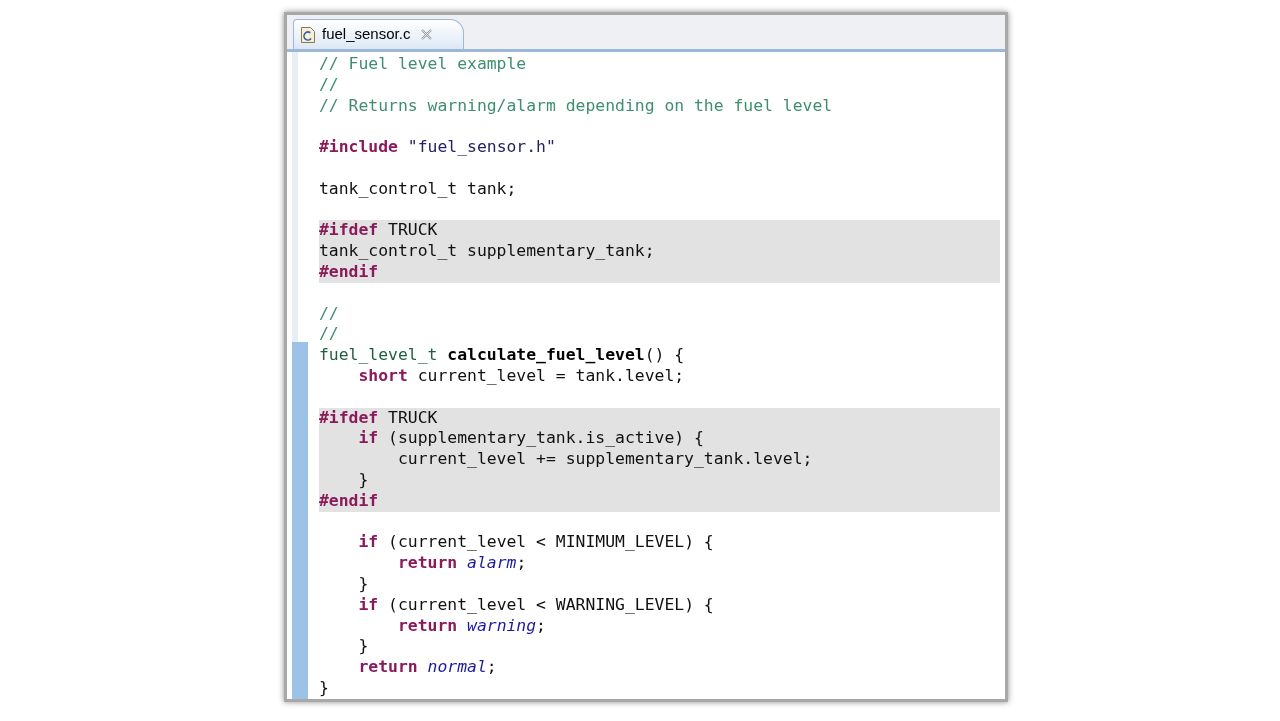 The height and width of the screenshot is (721, 1280). I want to click on code-line: // Returns warning/alarm depending on the fuel level, so click(576, 106).